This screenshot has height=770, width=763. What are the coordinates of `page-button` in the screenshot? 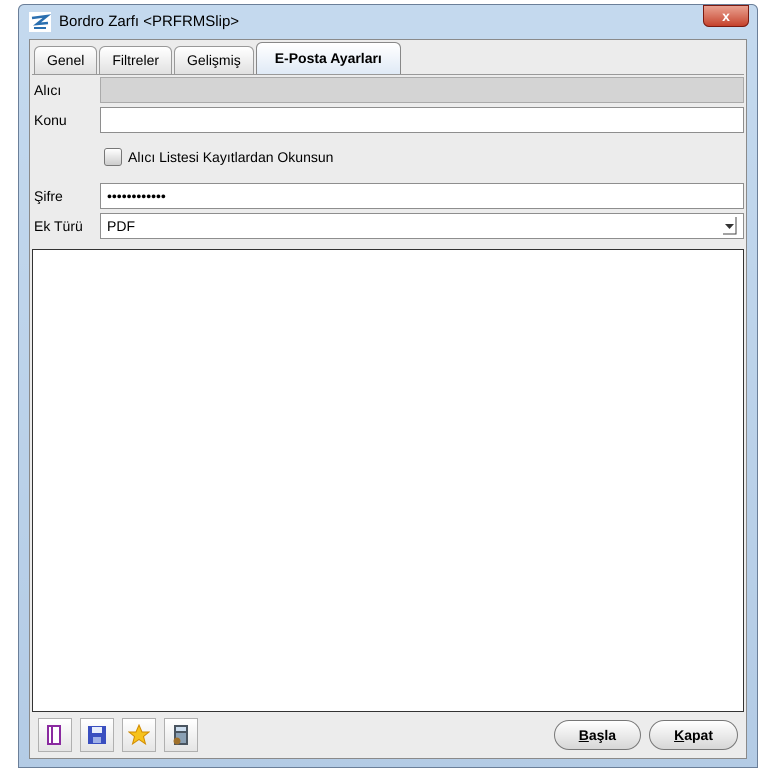 It's located at (55, 735).